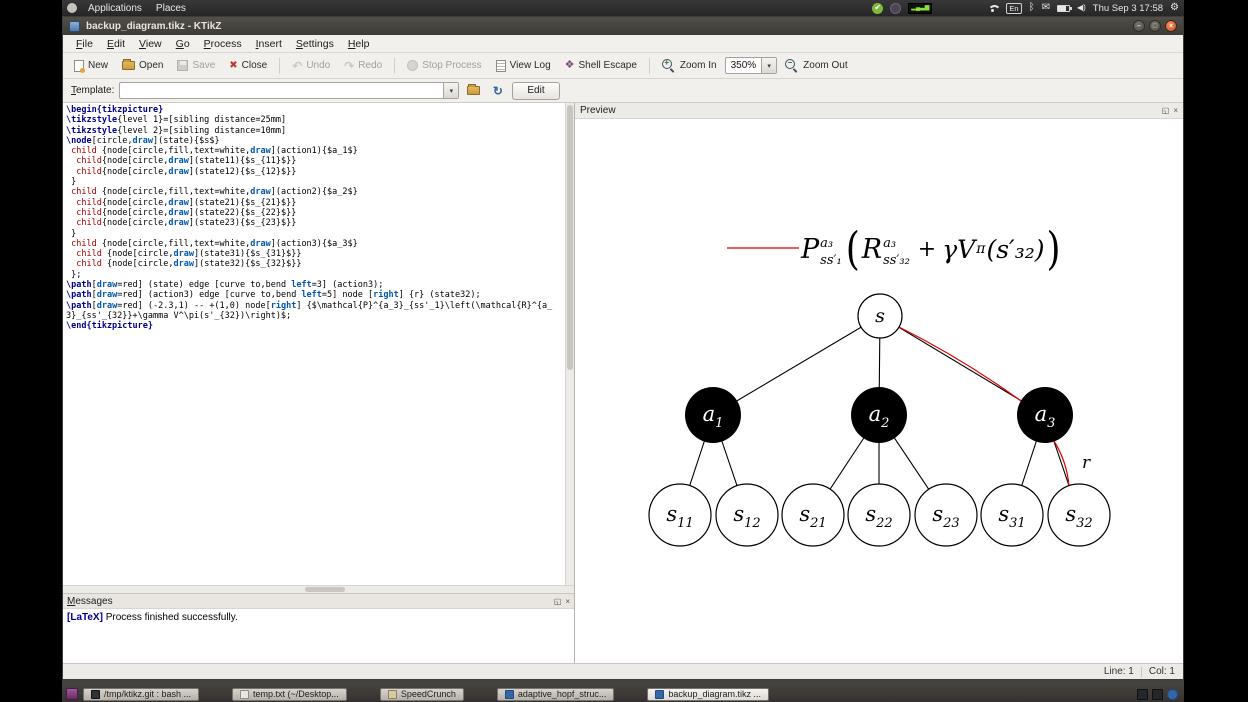 This screenshot has width=1248, height=702. What do you see at coordinates (115, 8) in the screenshot?
I see `applications-menu: Applications` at bounding box center [115, 8].